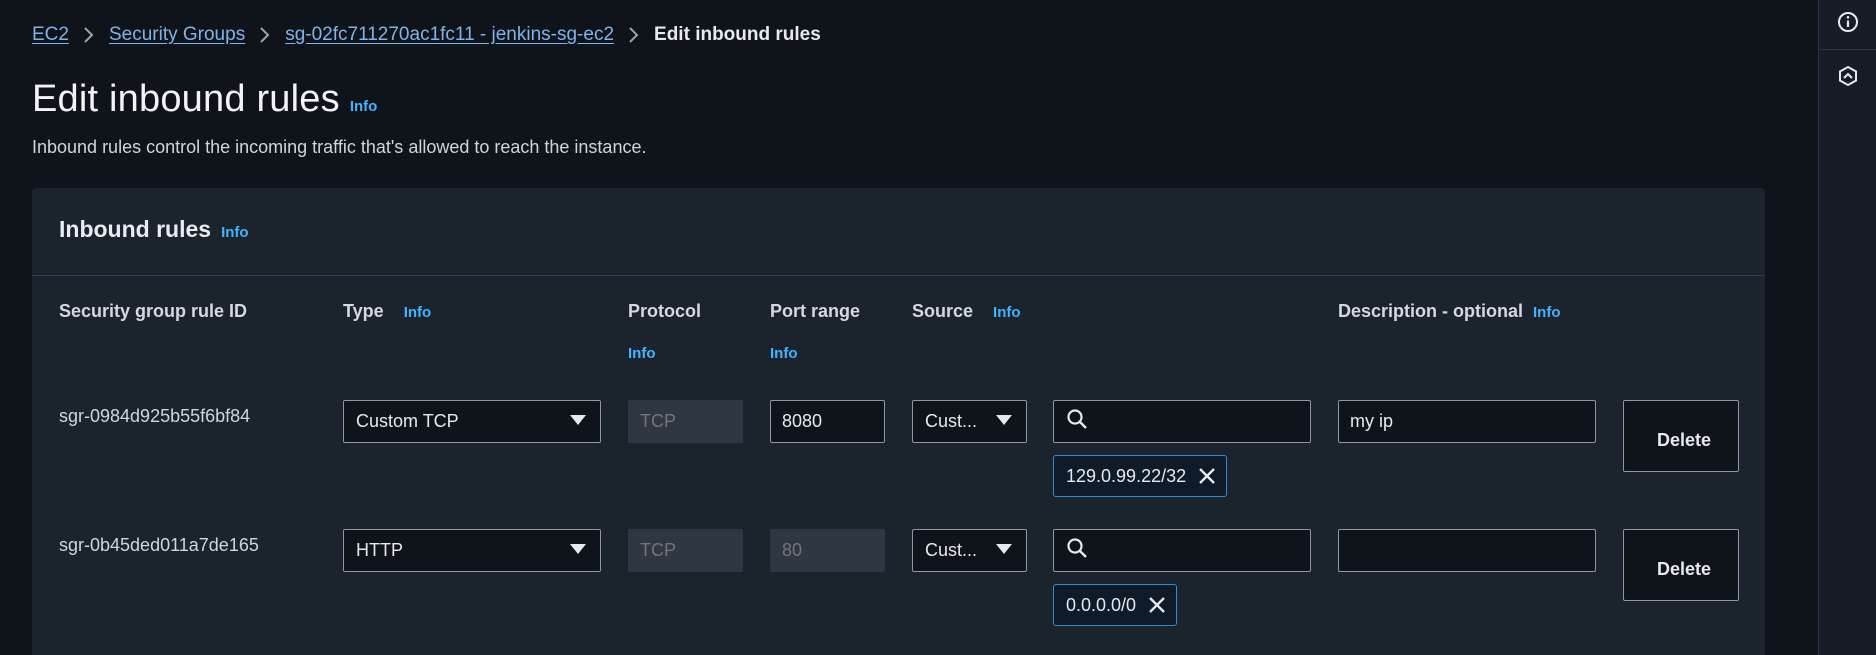 Image resolution: width=1876 pixels, height=655 pixels. Describe the element at coordinates (364, 106) in the screenshot. I see `page-title-info-link: Info` at that location.